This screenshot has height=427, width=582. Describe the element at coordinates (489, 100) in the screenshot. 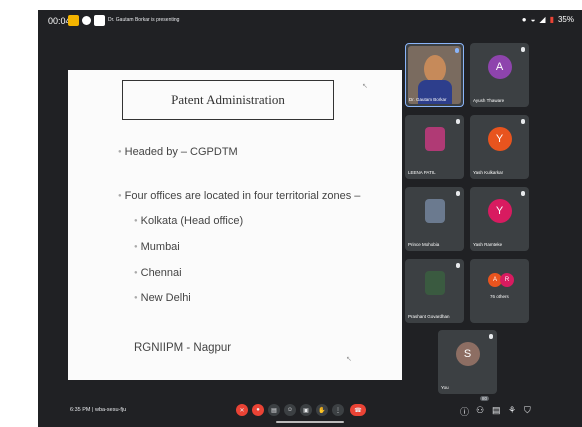

I see `participant-name: Ayush Thaware` at that location.